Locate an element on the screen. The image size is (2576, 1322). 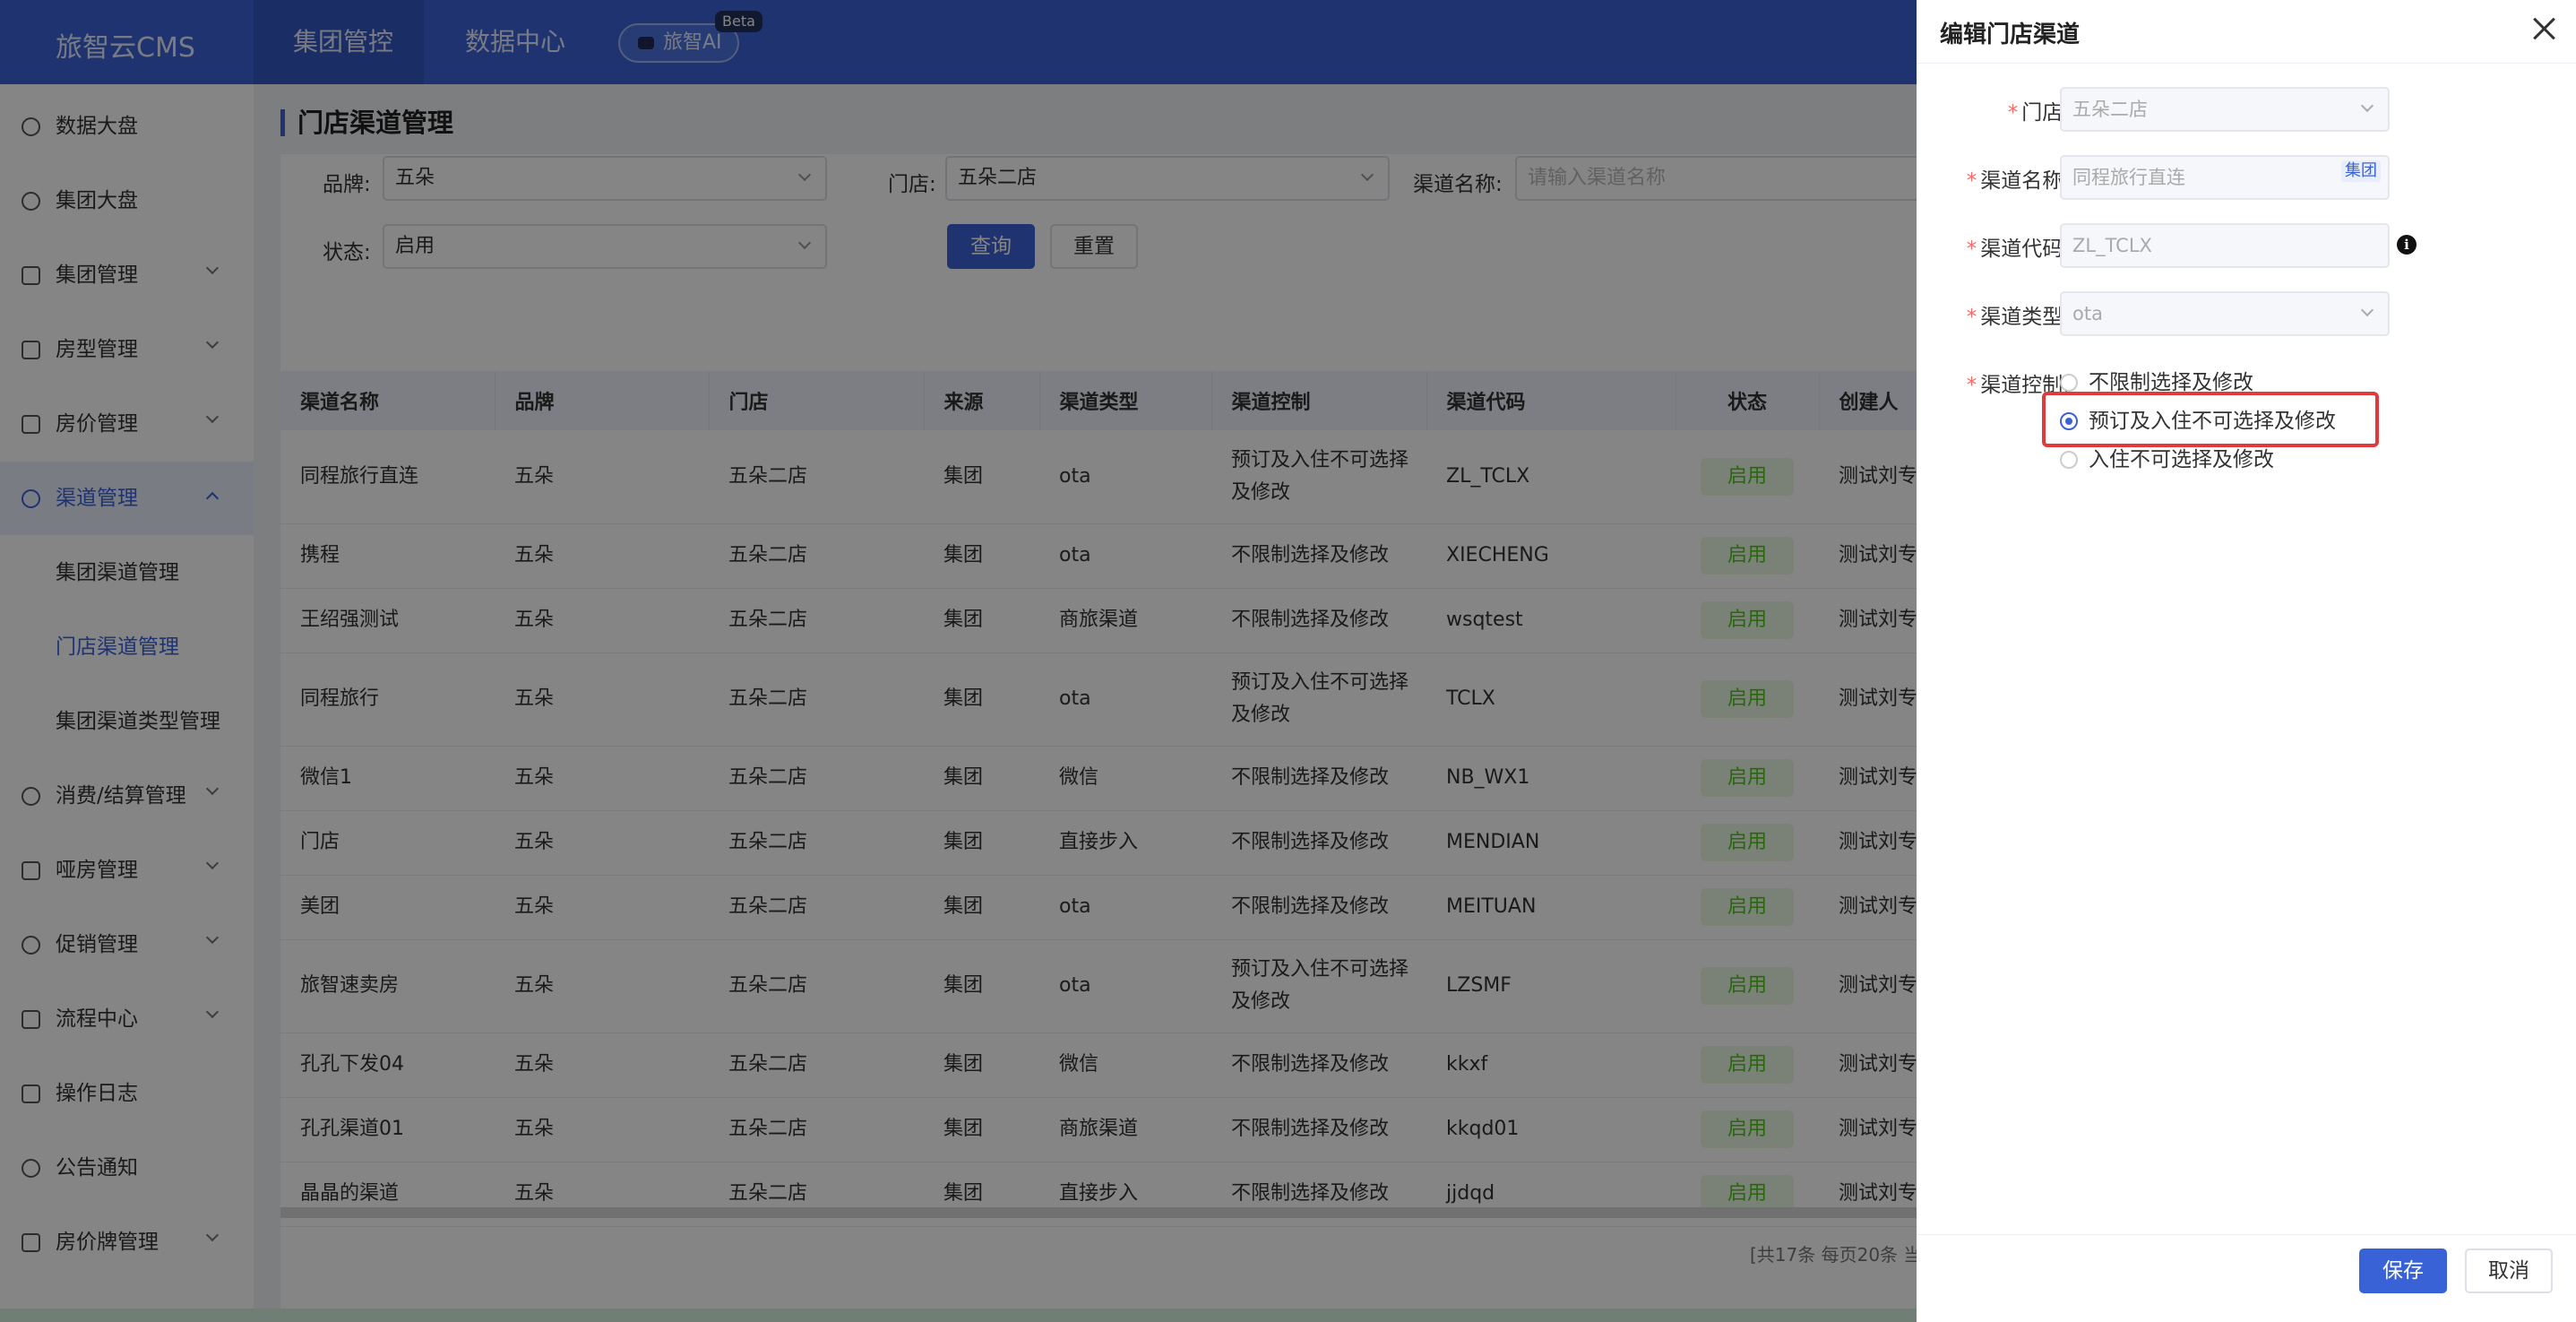
channel-code-field-label: * 渠道代码: is located at coordinates (2018, 249).